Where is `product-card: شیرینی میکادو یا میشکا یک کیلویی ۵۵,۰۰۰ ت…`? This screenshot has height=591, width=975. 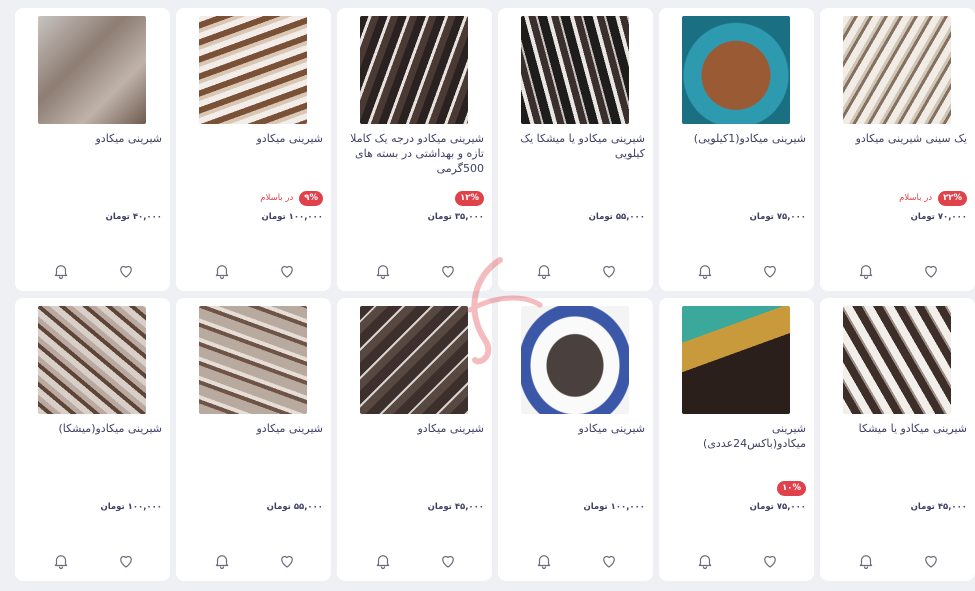 product-card: شیرینی میکادو یا میشکا یک کیلویی ۵۵,۰۰۰ ت… is located at coordinates (575, 149).